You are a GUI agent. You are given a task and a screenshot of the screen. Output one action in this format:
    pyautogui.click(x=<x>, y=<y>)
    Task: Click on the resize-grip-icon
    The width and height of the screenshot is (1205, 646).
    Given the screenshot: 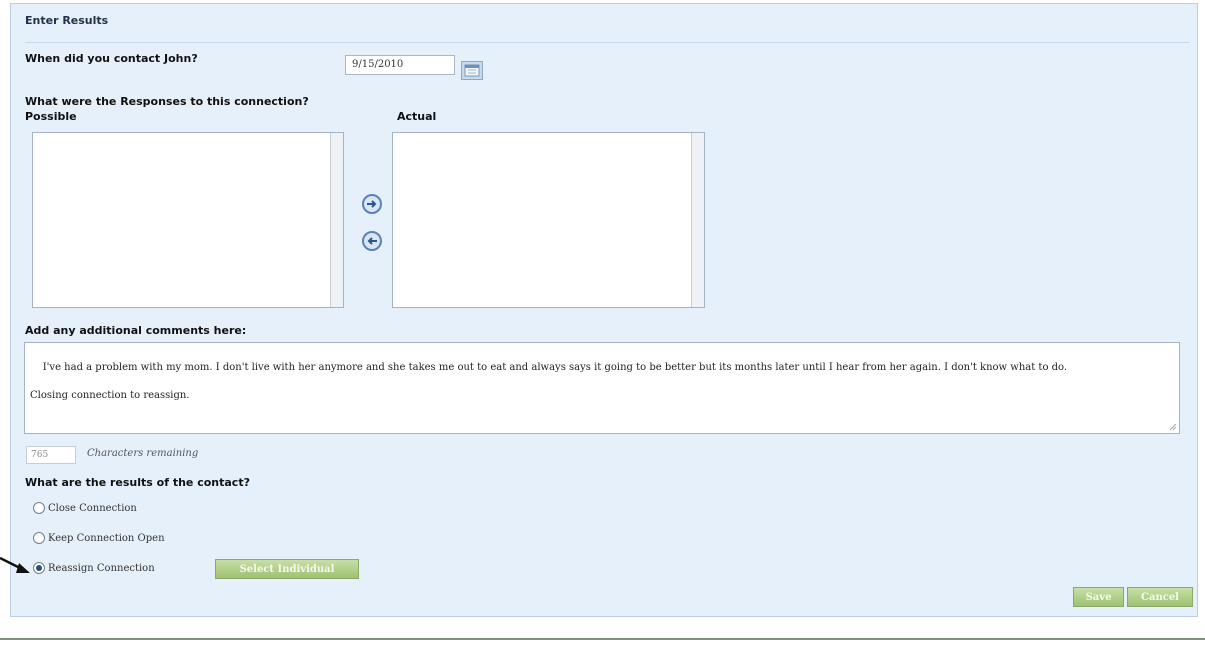 What is the action you would take?
    pyautogui.click(x=1173, y=427)
    